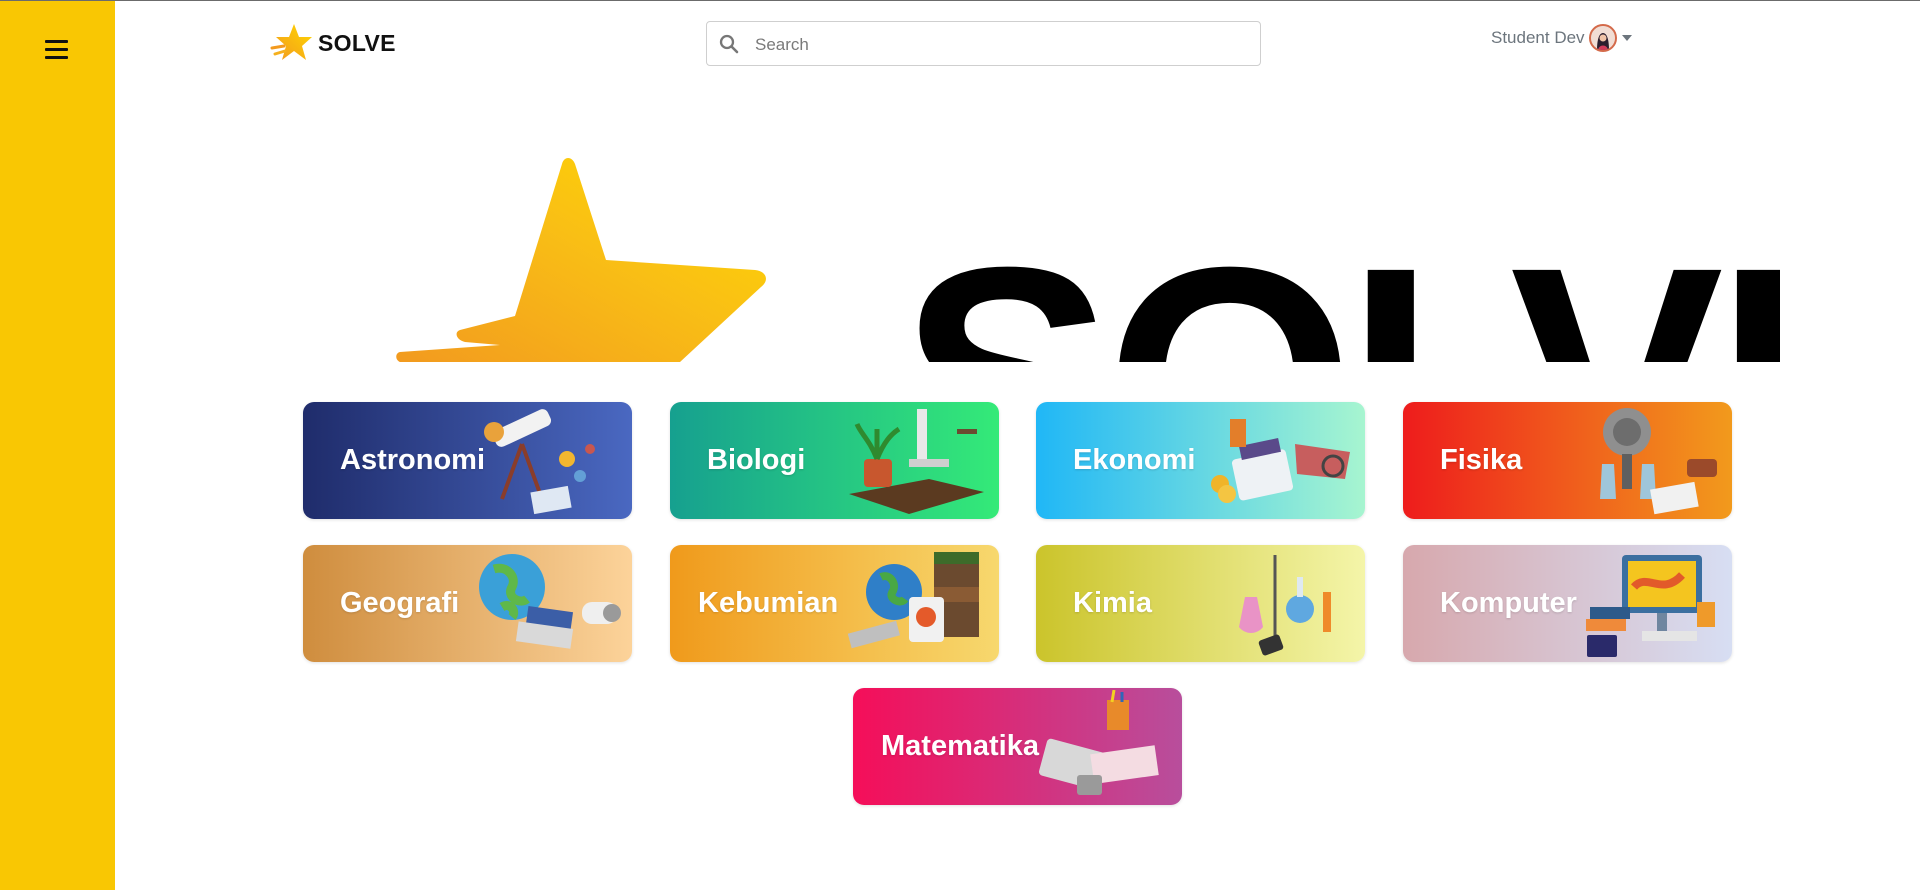 This screenshot has height=890, width=1920. What do you see at coordinates (1134, 460) in the screenshot?
I see `subject-label: Ekonomi` at bounding box center [1134, 460].